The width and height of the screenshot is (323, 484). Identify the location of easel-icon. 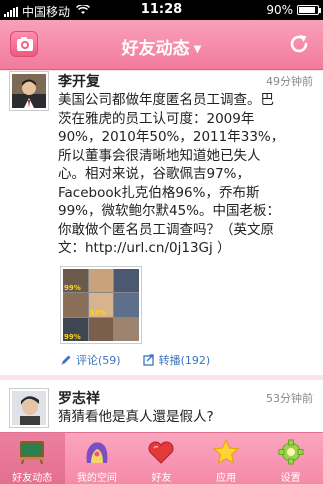
(32, 453).